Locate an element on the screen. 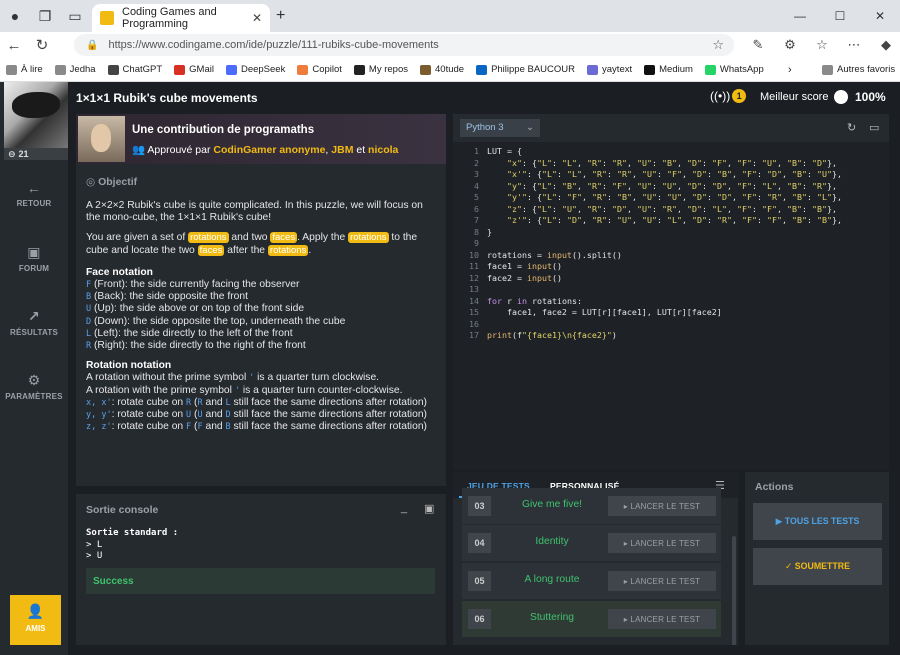 The image size is (900, 655). more-menu-icon: ⋯ is located at coordinates (854, 45).